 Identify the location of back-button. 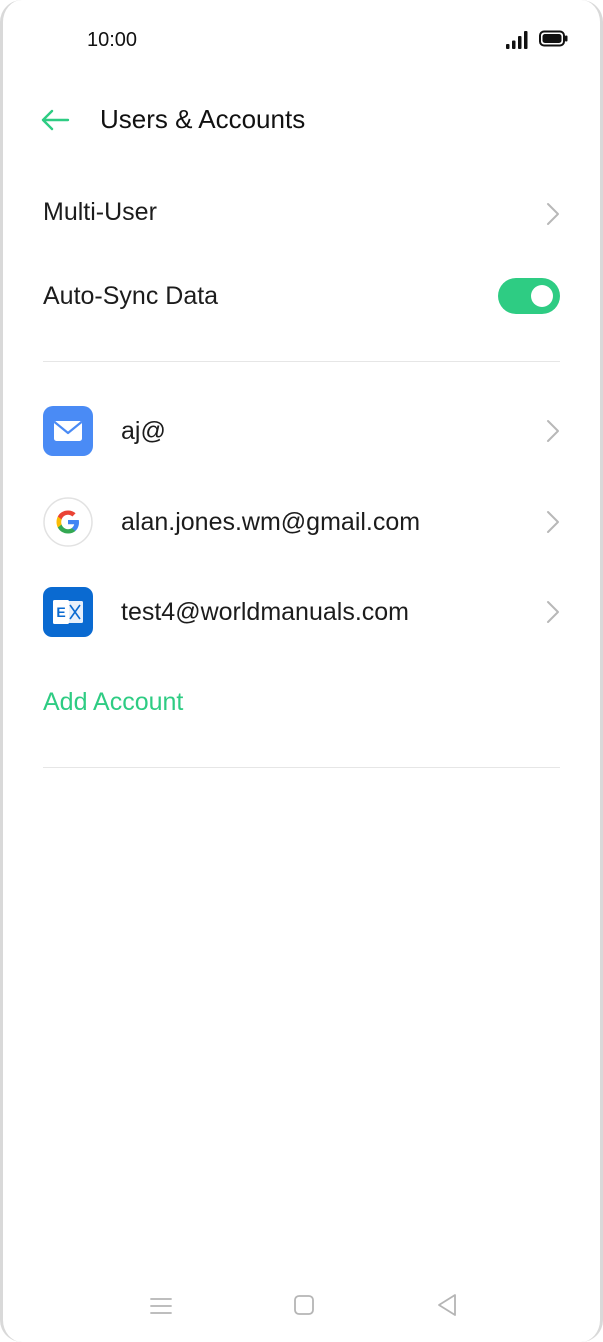
(55, 120).